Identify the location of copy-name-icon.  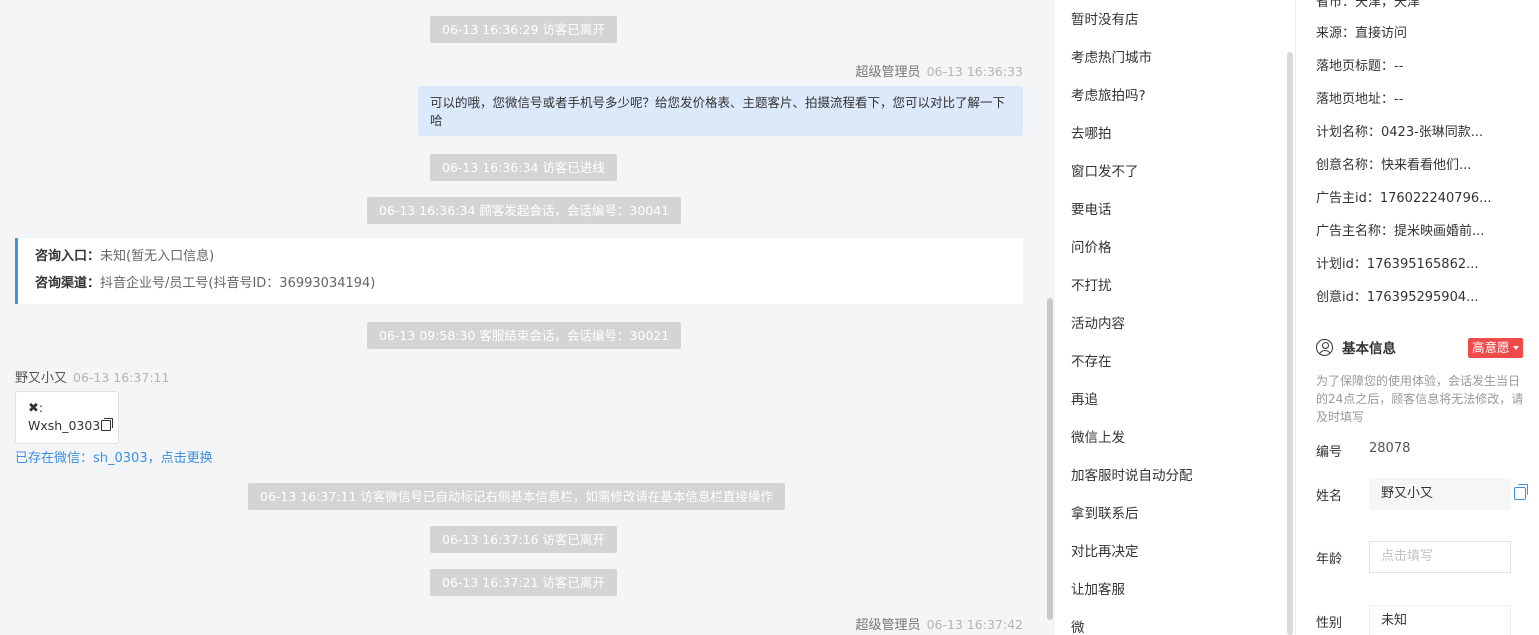
(1521, 492).